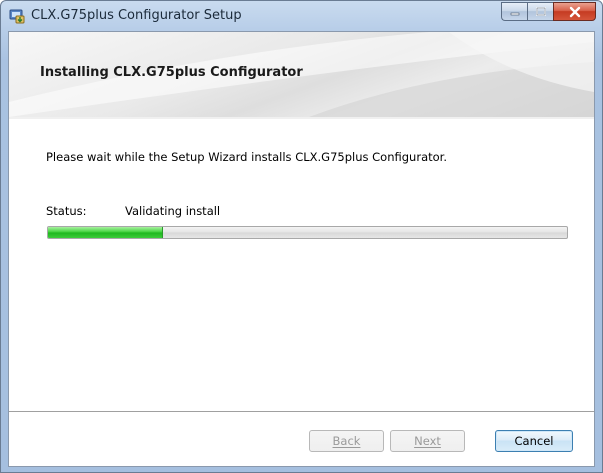 The height and width of the screenshot is (473, 603). I want to click on status-value: Validating install, so click(173, 211).